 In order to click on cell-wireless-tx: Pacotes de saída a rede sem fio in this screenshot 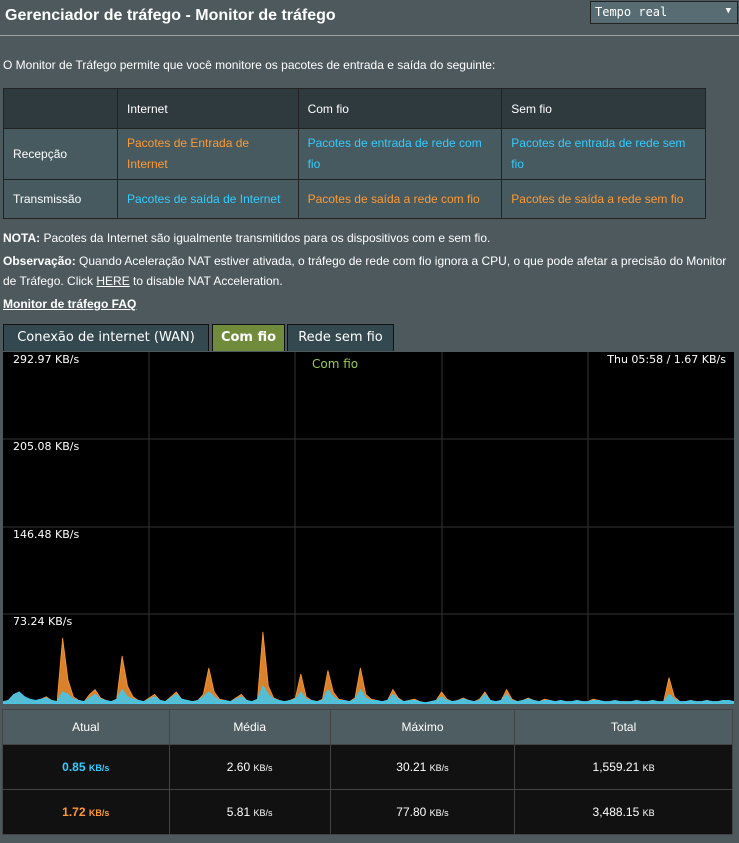, I will do `click(603, 199)`.